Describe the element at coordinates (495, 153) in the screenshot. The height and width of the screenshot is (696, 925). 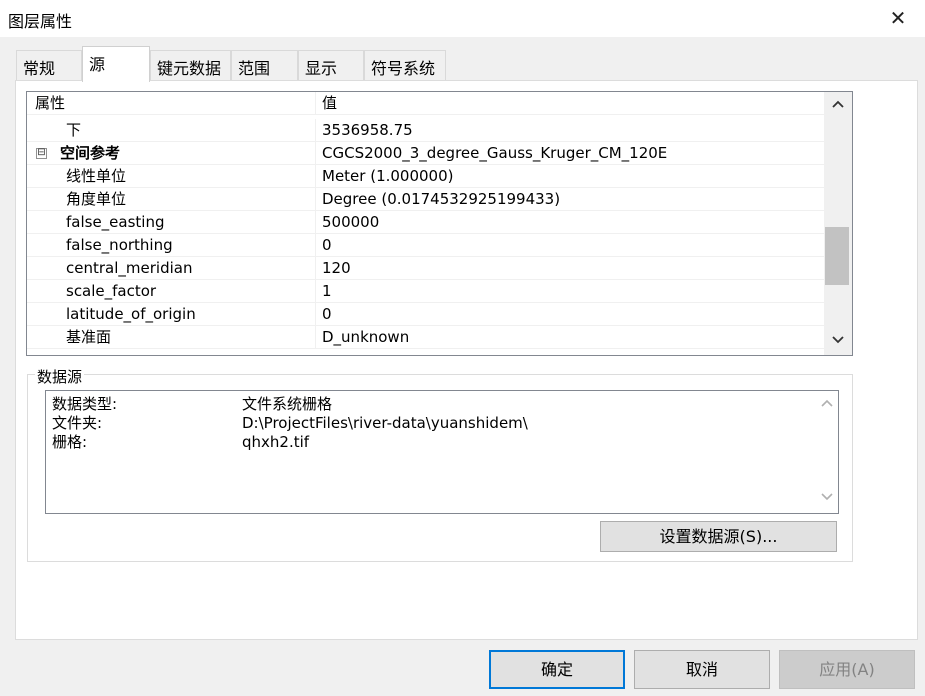
I see `grid-row-value: CGCS2000_3_degree_Gauss_Kruger_CM_120E` at that location.